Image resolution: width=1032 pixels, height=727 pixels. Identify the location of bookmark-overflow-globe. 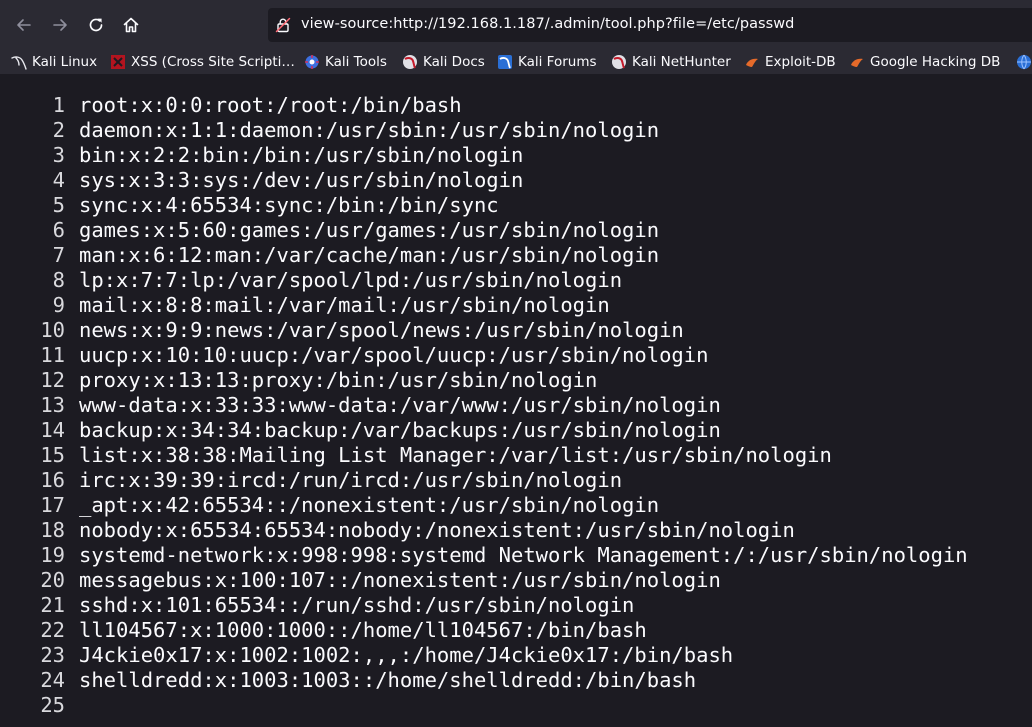
(1024, 62).